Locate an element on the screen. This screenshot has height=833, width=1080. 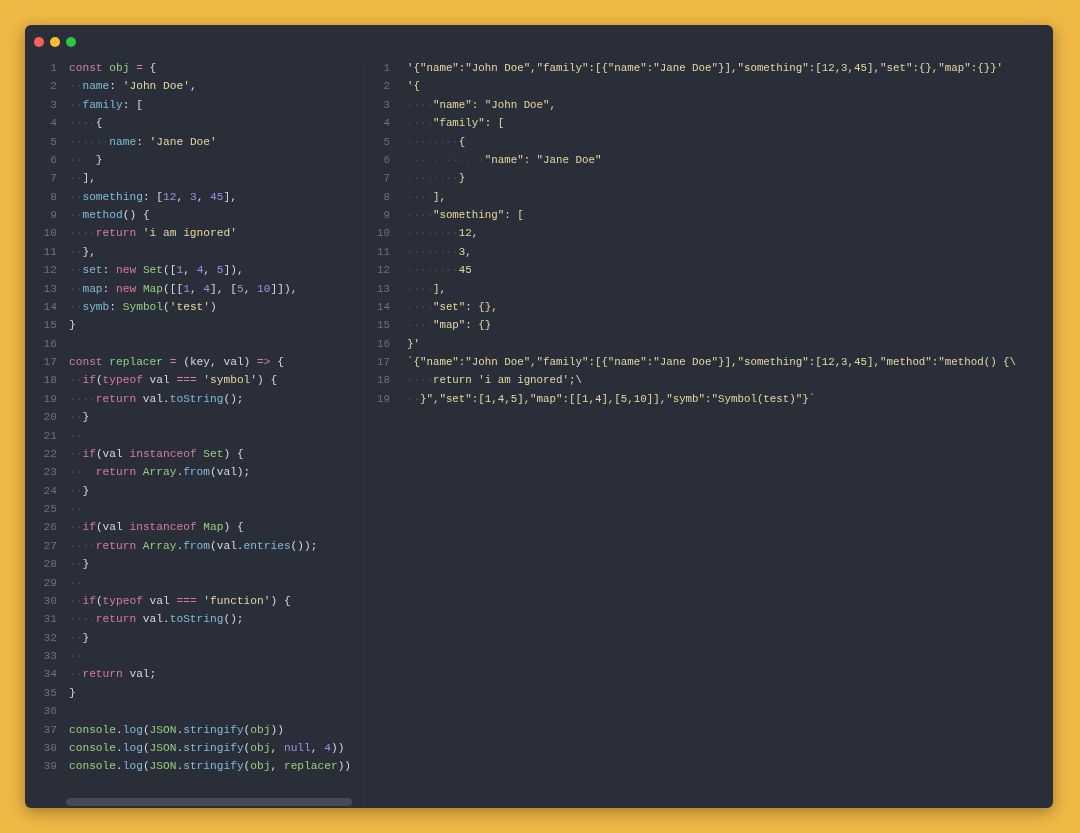
line-number: 6 is located at coordinates (386, 160).